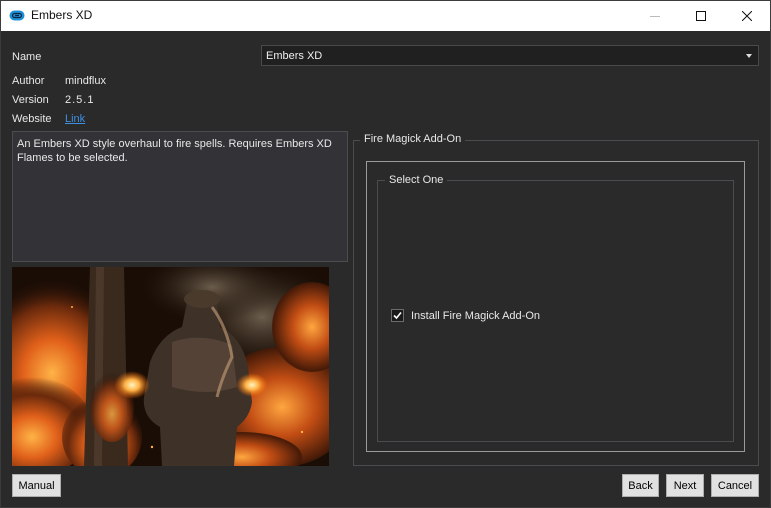 The height and width of the screenshot is (508, 771). Describe the element at coordinates (17, 15) in the screenshot. I see `link-cloud-icon` at that location.